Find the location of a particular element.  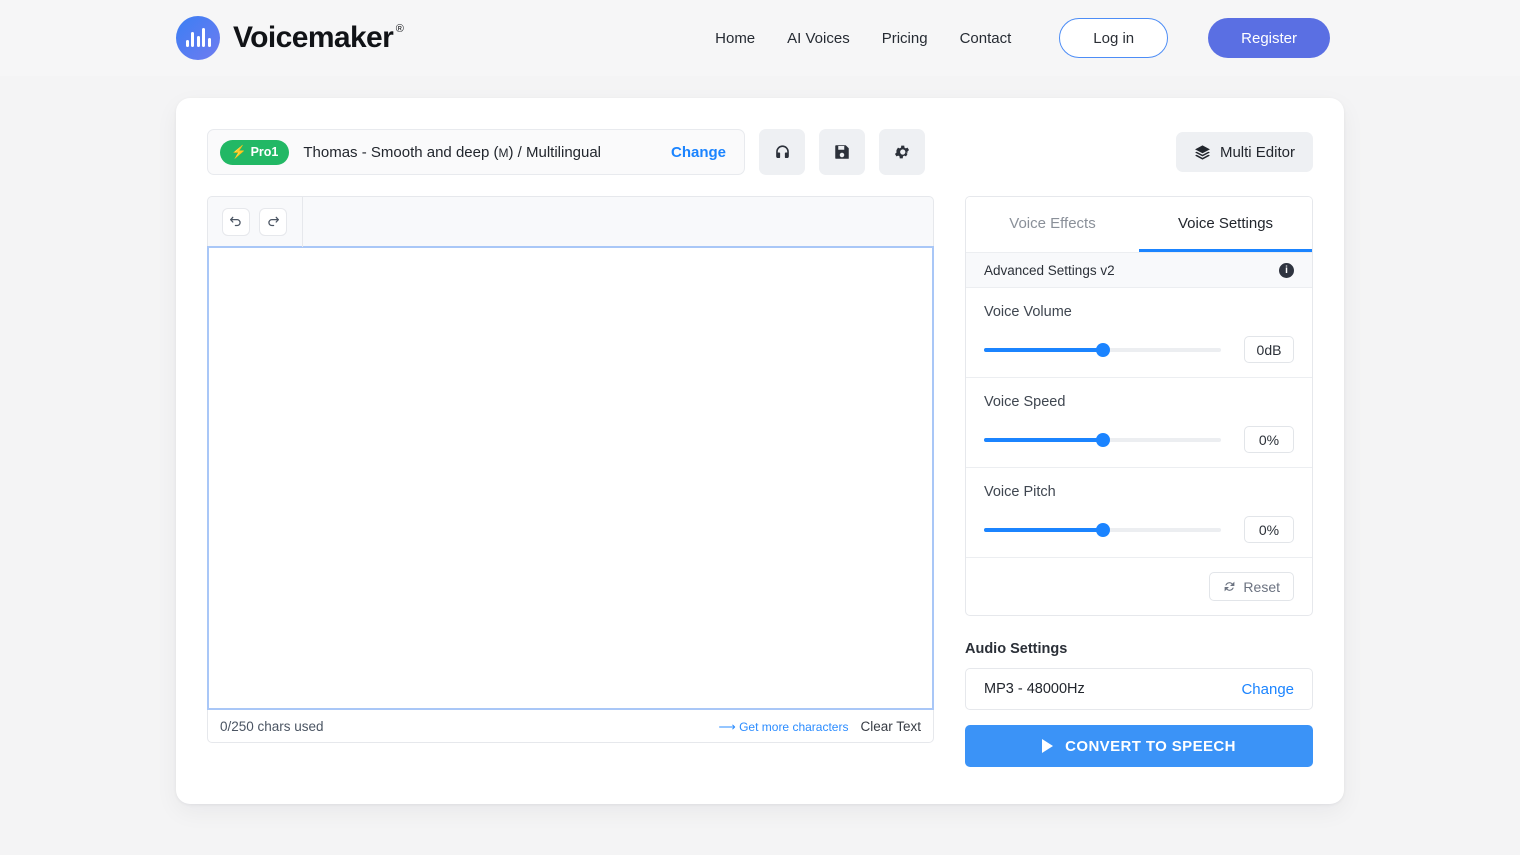

audio-format-value: MP3 - 48000Hz is located at coordinates (1034, 689).